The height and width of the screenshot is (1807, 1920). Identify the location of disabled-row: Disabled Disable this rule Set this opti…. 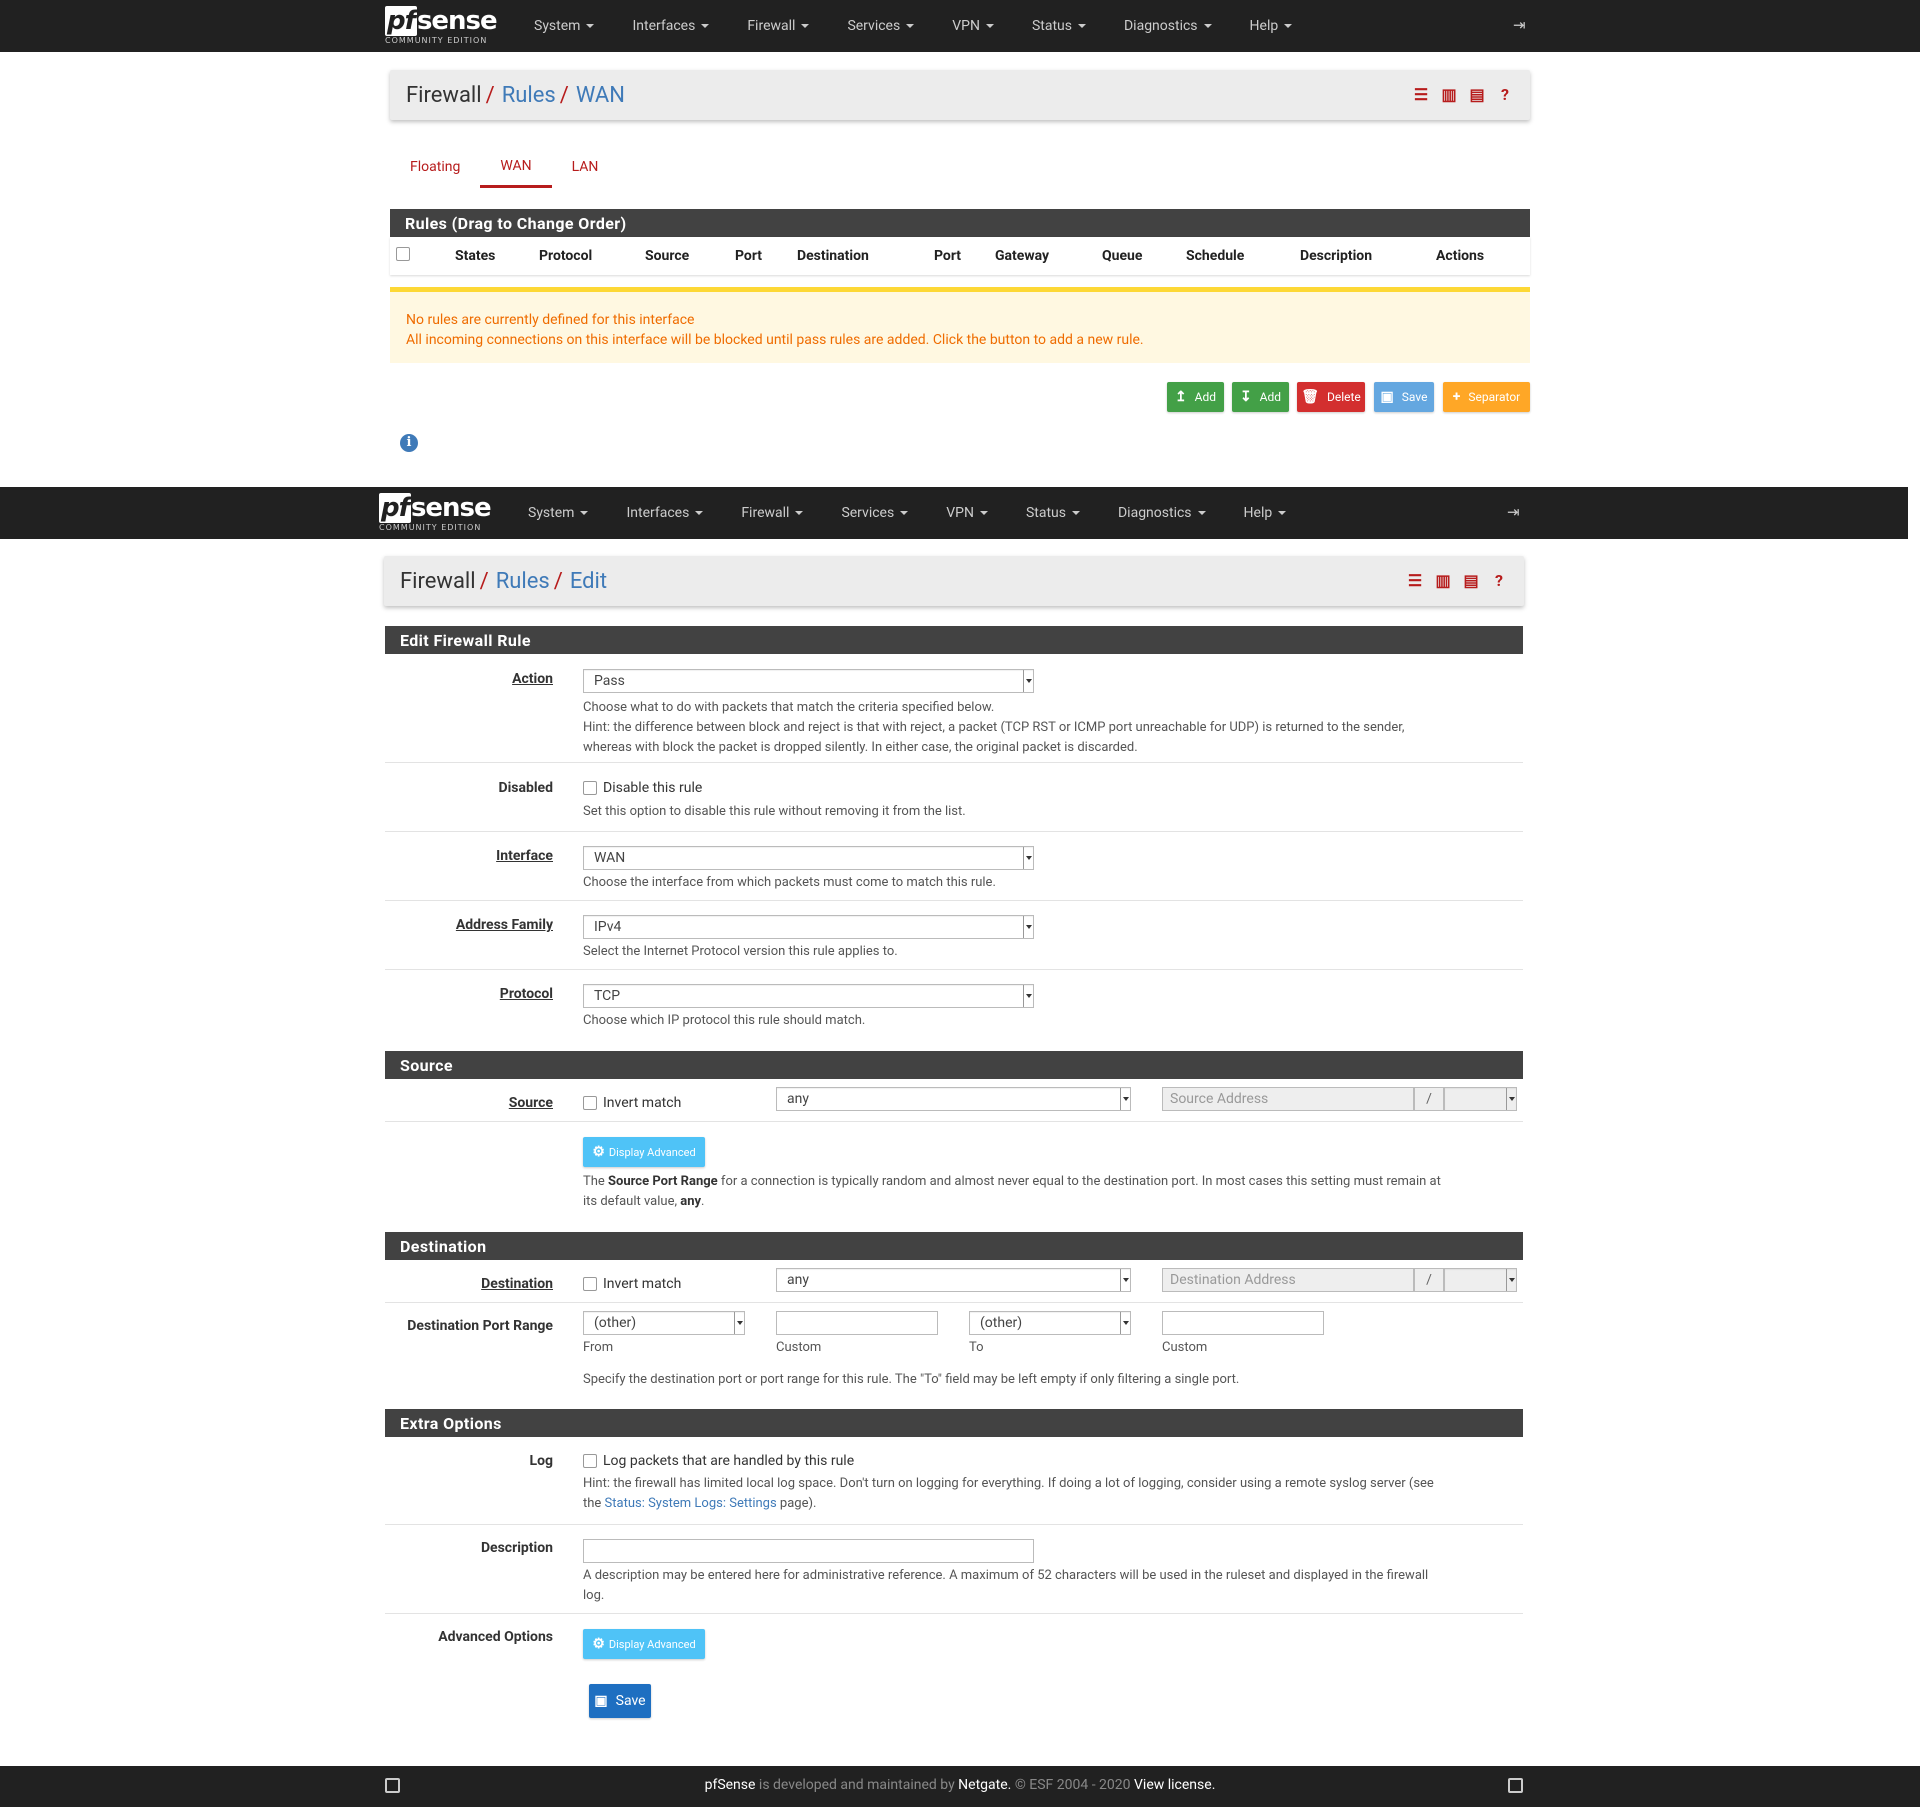
(954, 797).